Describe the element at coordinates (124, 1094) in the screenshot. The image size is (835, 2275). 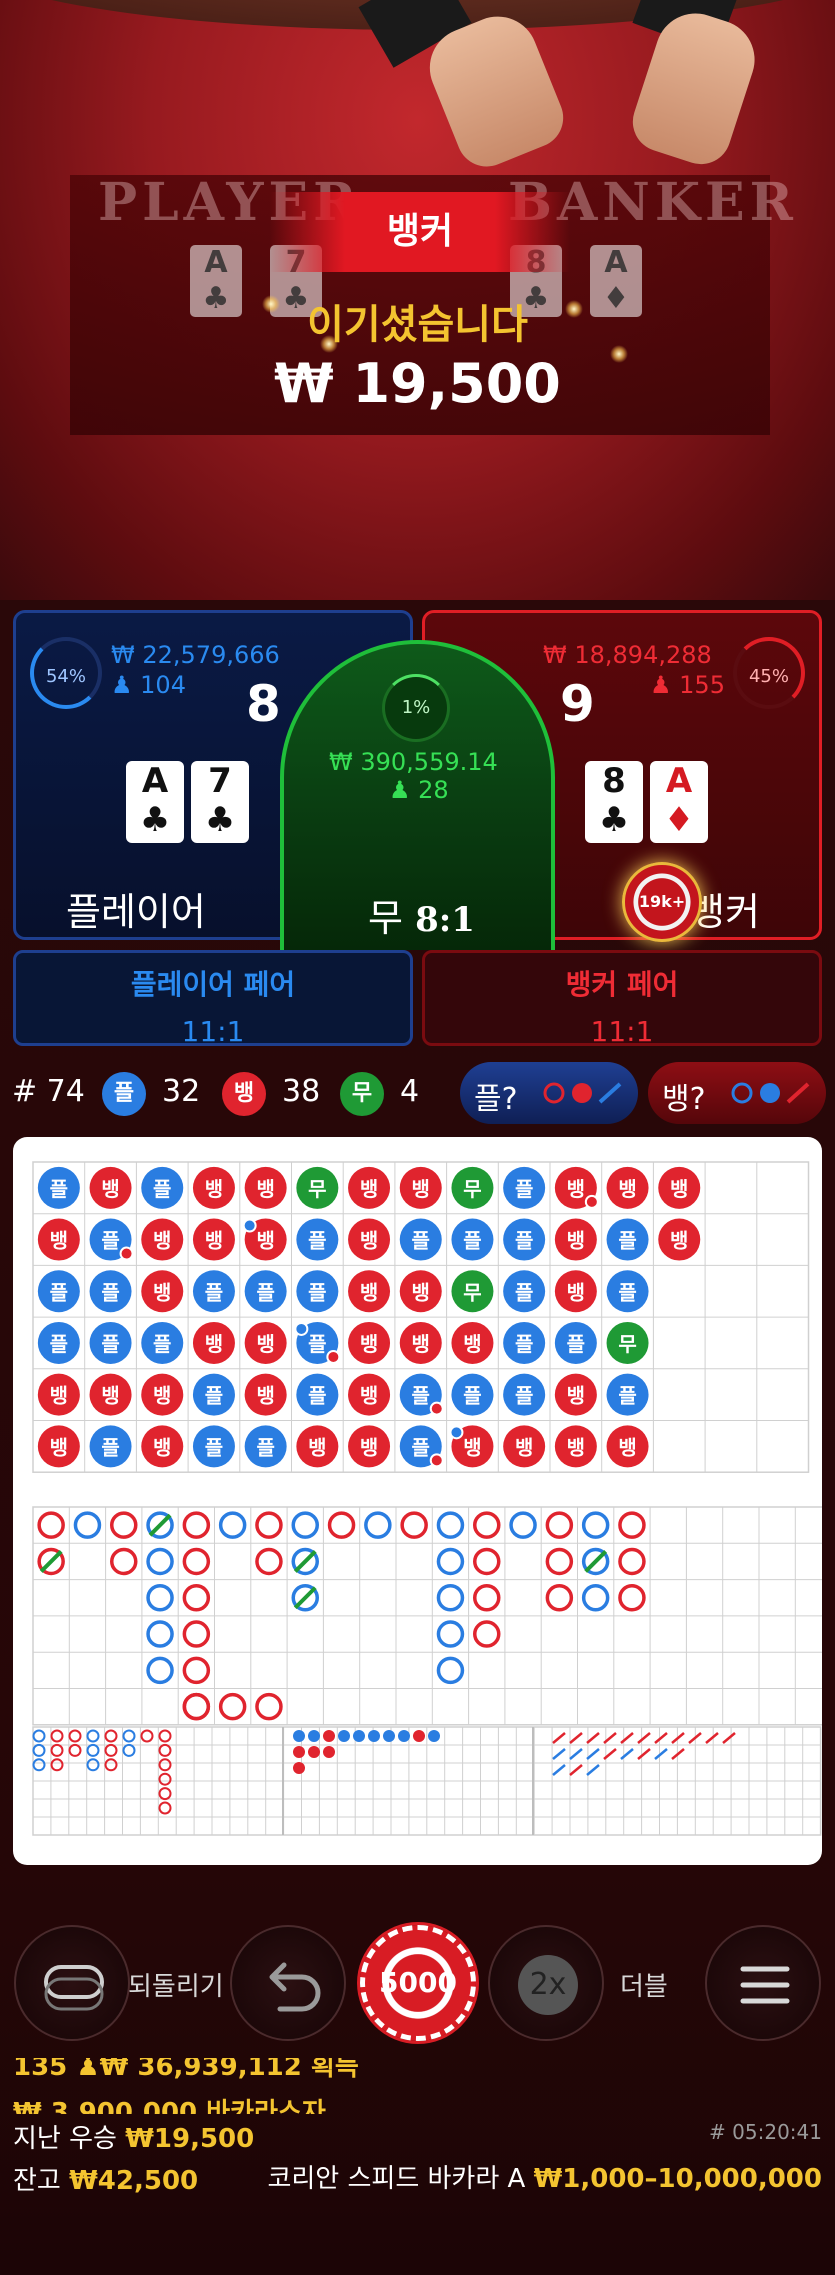
I see `player-stat-ball: 플` at that location.